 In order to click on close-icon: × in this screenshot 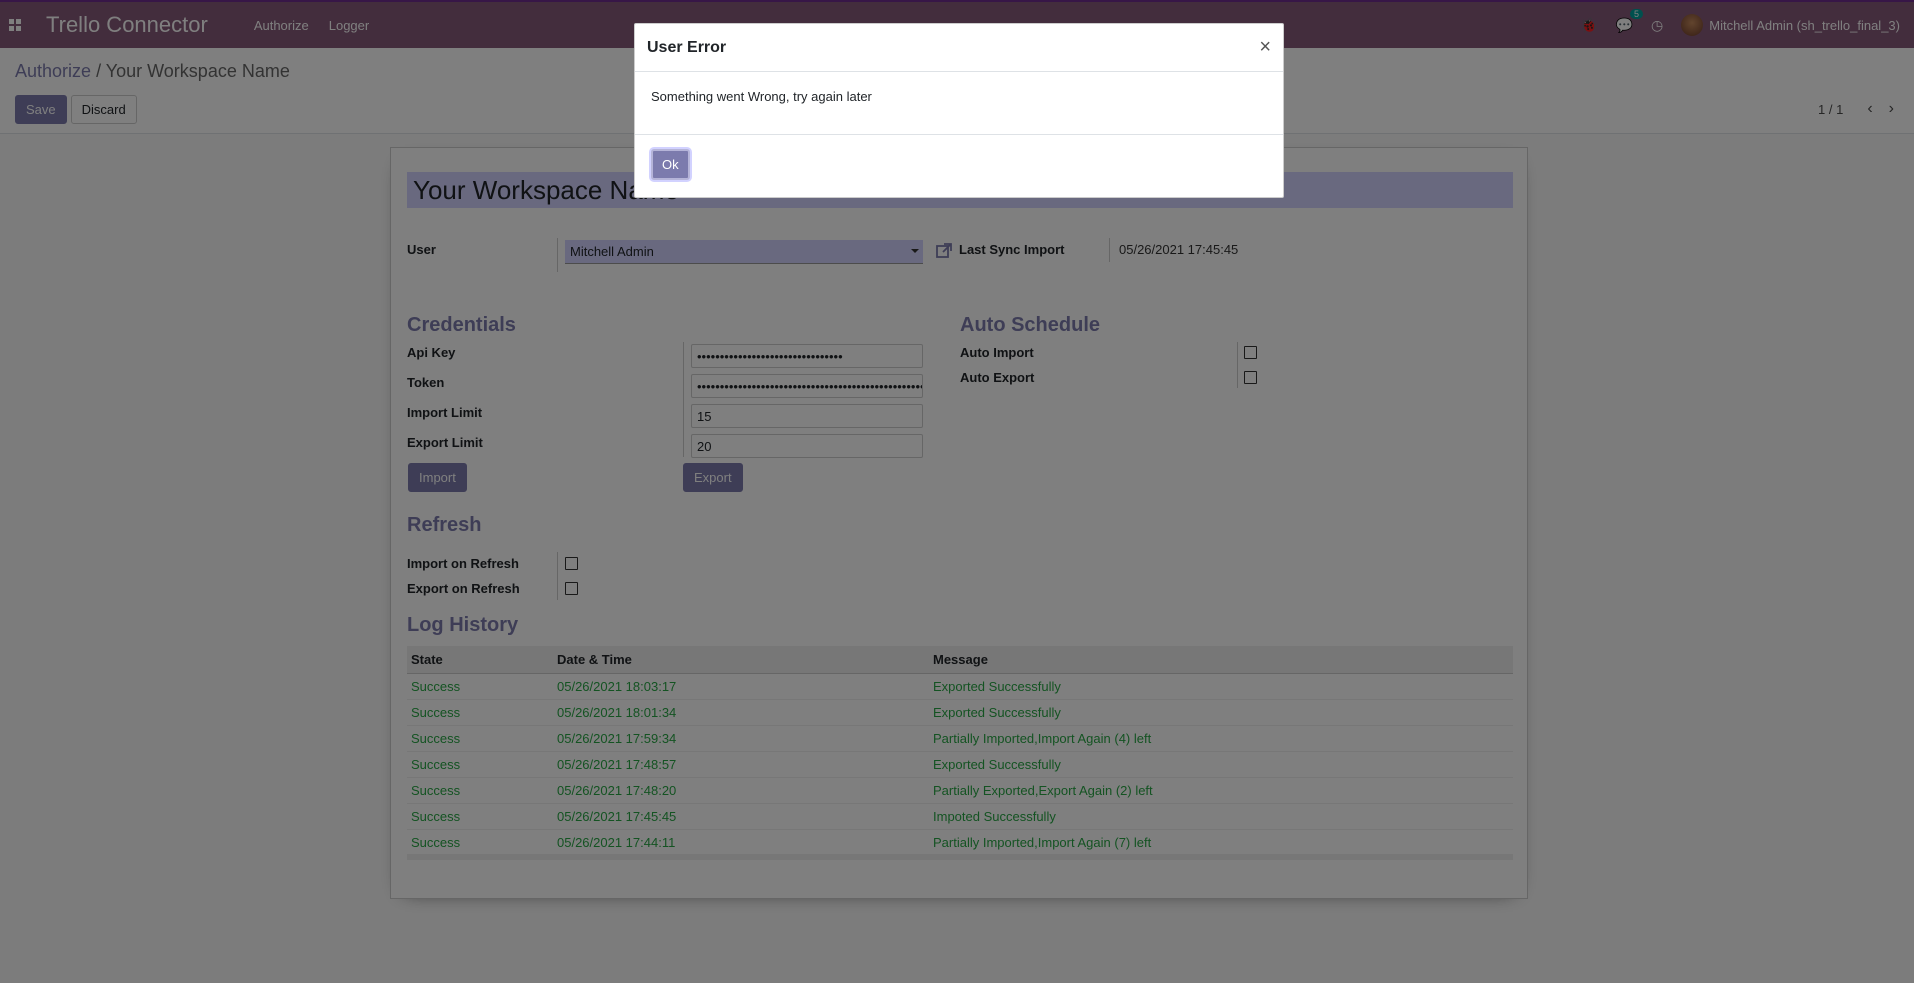, I will do `click(1265, 47)`.